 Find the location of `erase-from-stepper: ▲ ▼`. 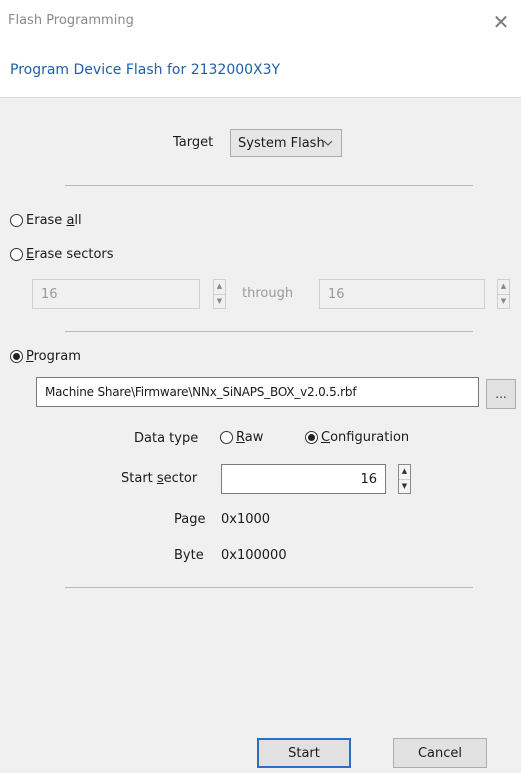

erase-from-stepper: ▲ ▼ is located at coordinates (219, 294).